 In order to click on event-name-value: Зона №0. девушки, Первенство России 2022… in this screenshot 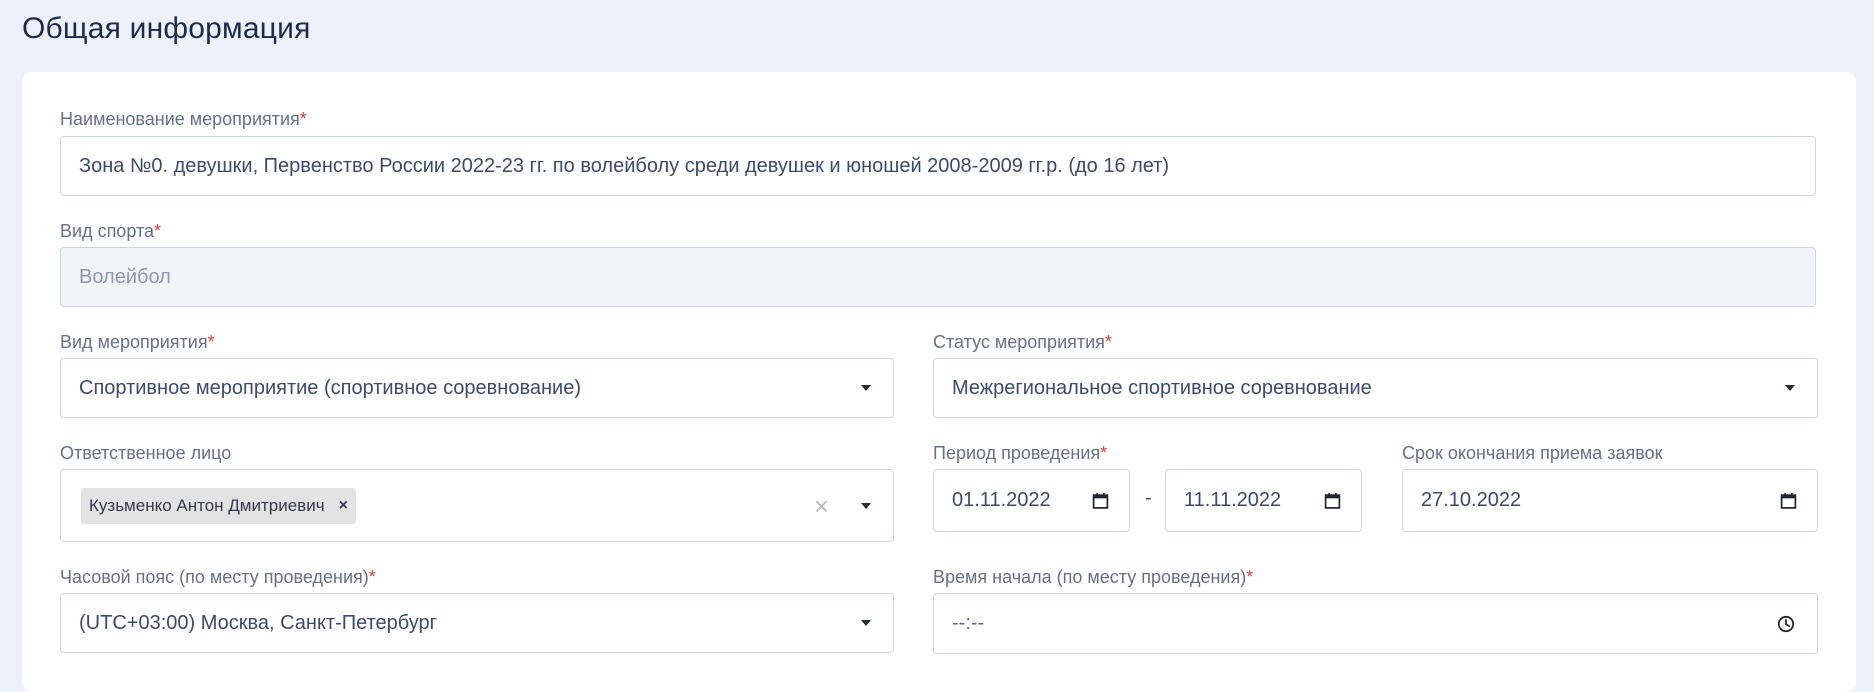, I will do `click(624, 165)`.